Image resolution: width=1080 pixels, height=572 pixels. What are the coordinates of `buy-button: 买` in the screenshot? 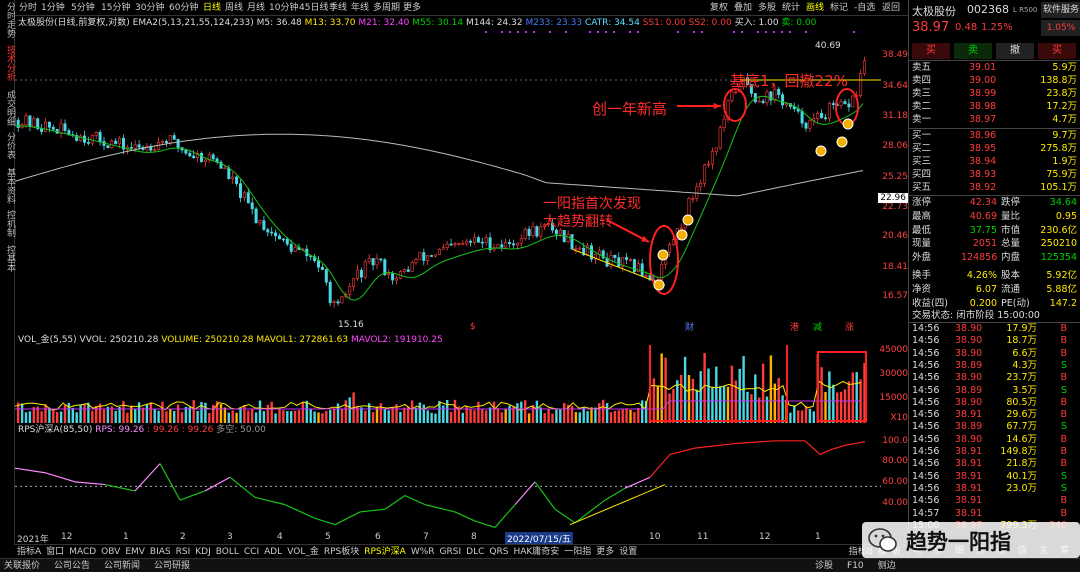 It's located at (931, 51).